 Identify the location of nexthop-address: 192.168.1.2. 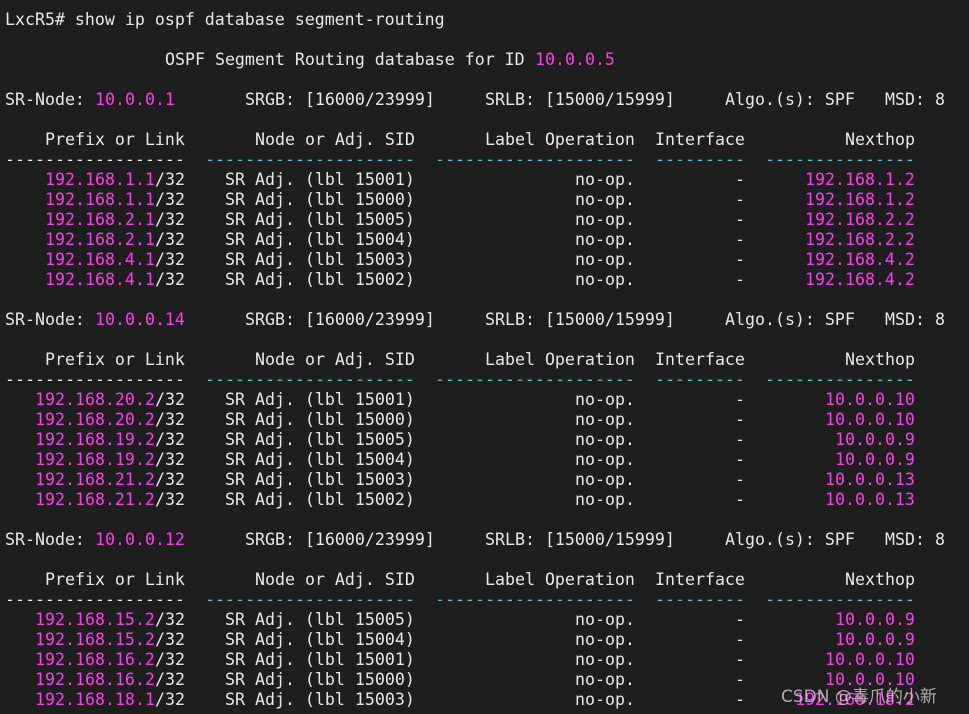
(860, 179).